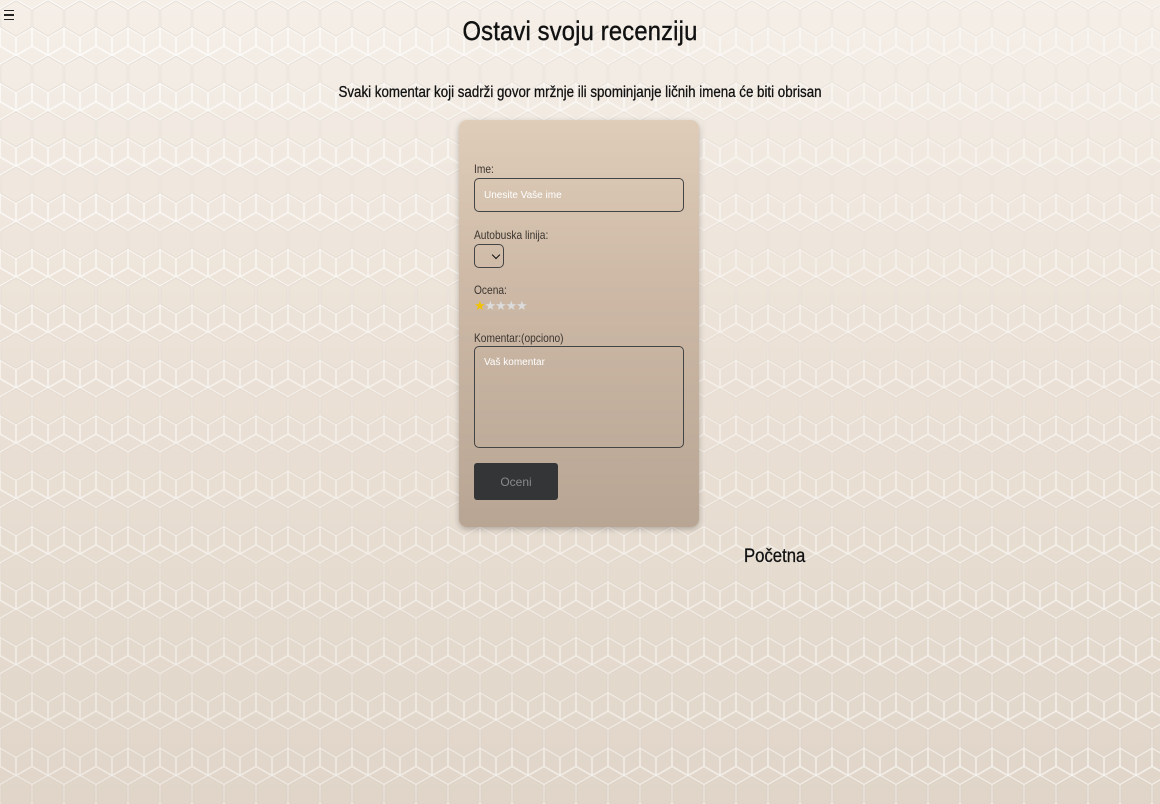 The image size is (1160, 804). What do you see at coordinates (579, 397) in the screenshot?
I see `comment-textarea` at bounding box center [579, 397].